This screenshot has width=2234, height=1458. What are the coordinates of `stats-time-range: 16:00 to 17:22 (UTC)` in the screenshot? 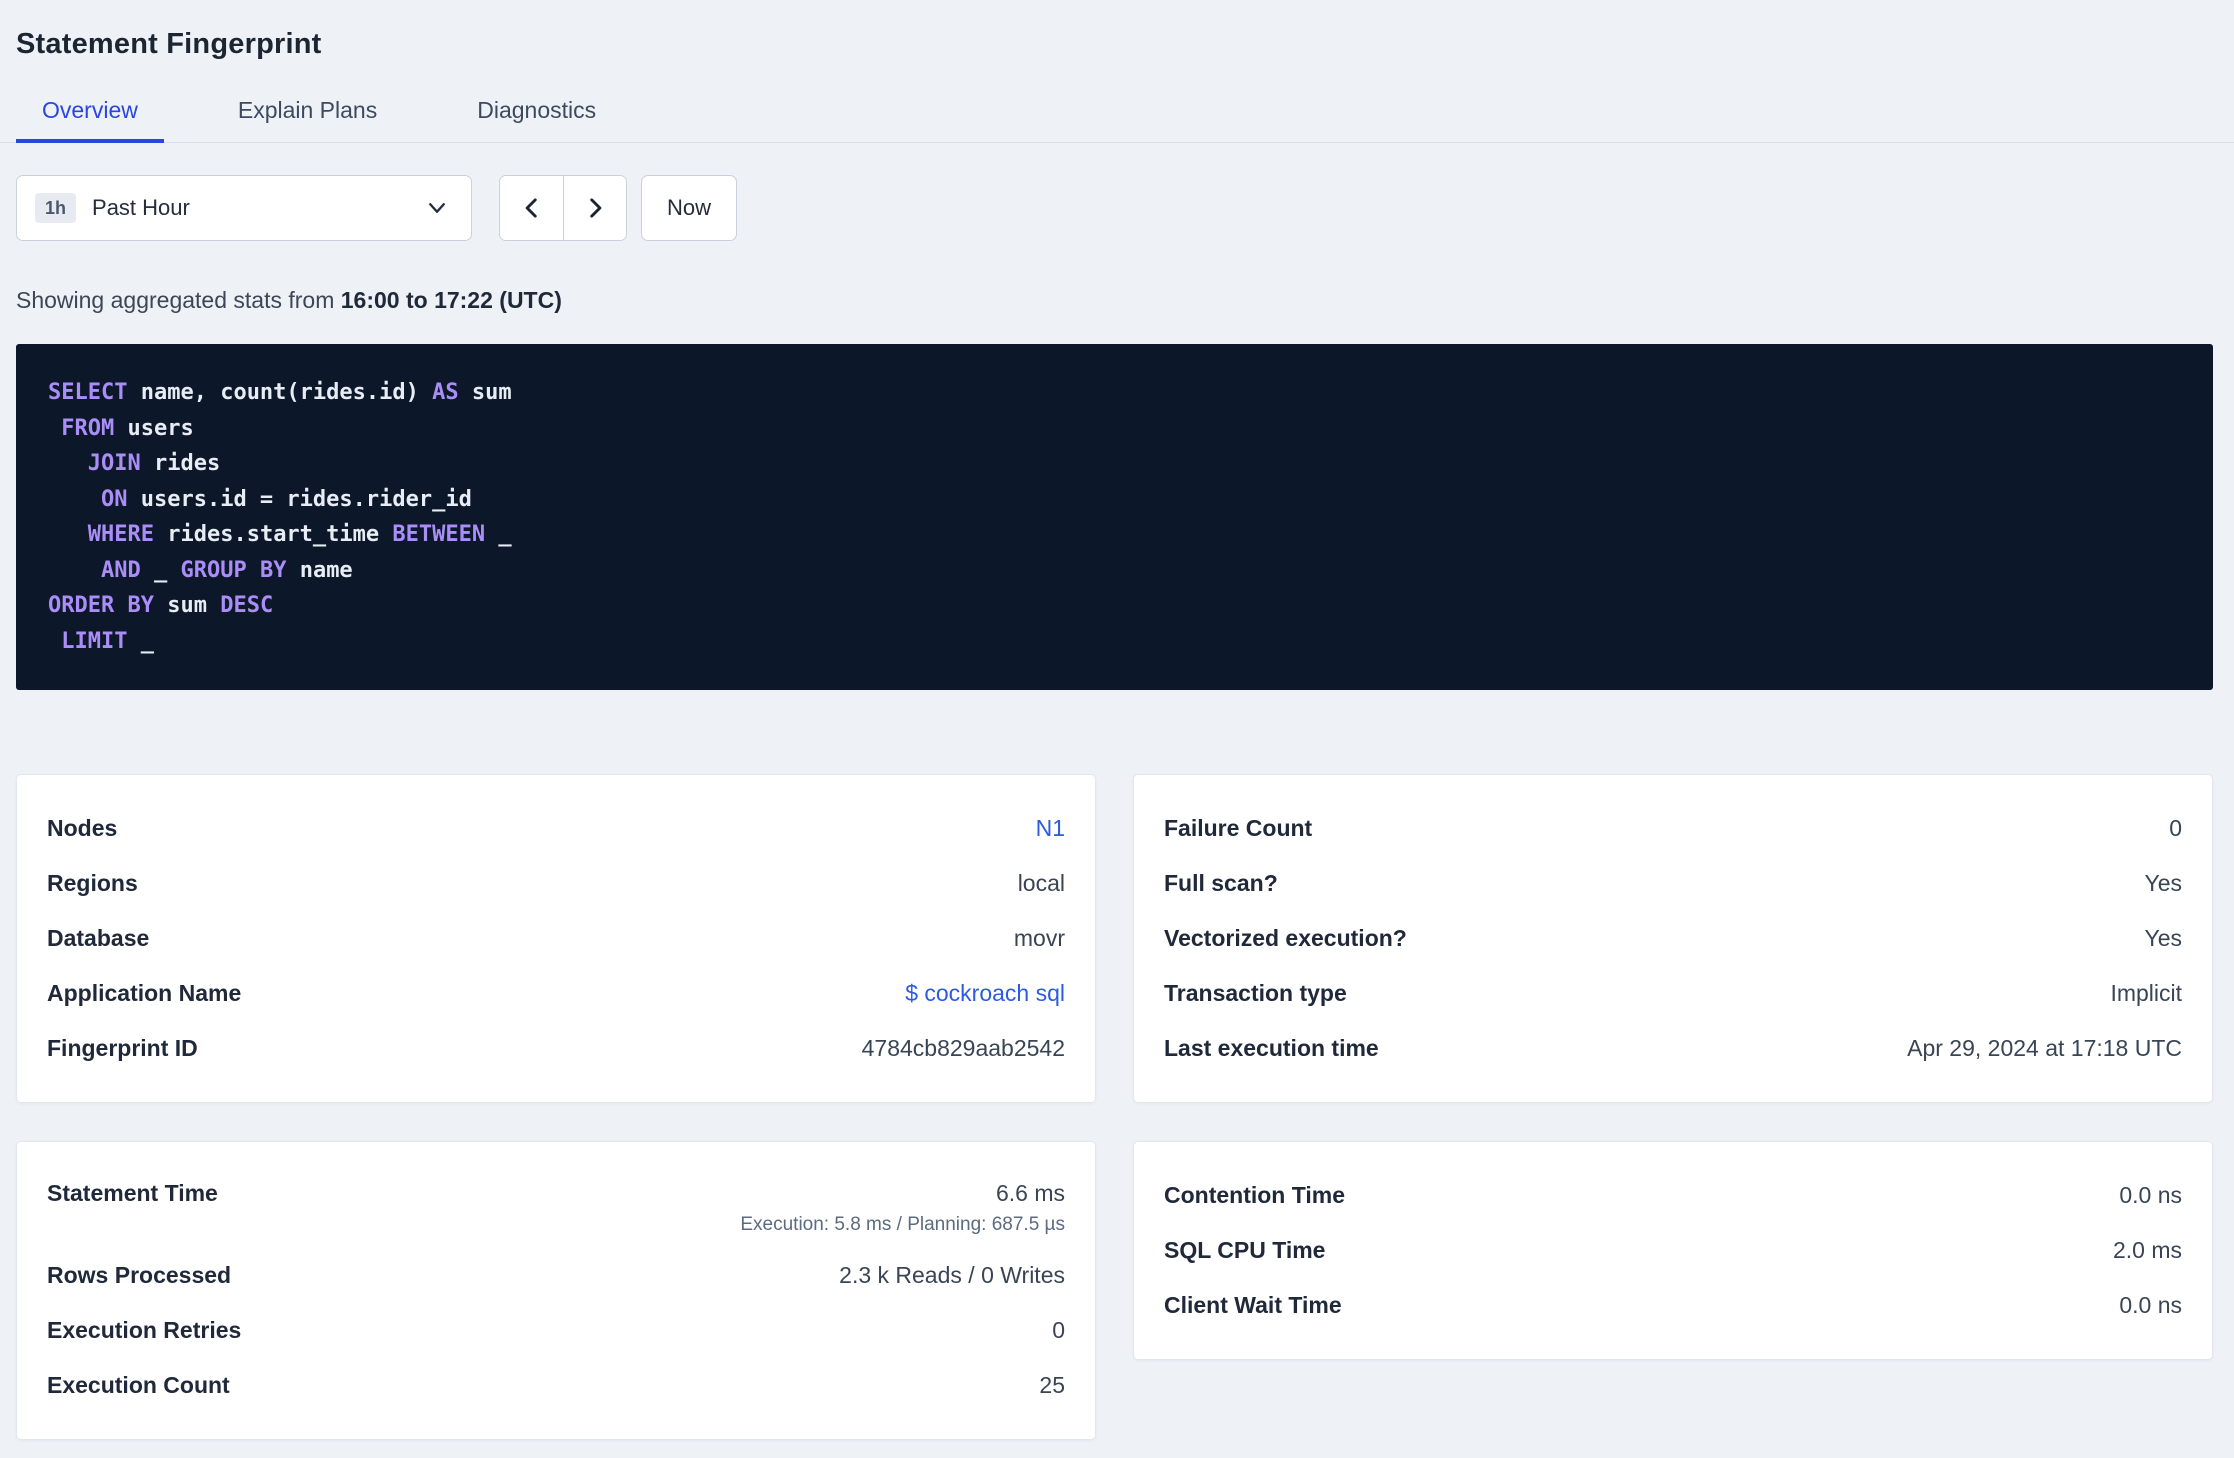 It's located at (451, 300).